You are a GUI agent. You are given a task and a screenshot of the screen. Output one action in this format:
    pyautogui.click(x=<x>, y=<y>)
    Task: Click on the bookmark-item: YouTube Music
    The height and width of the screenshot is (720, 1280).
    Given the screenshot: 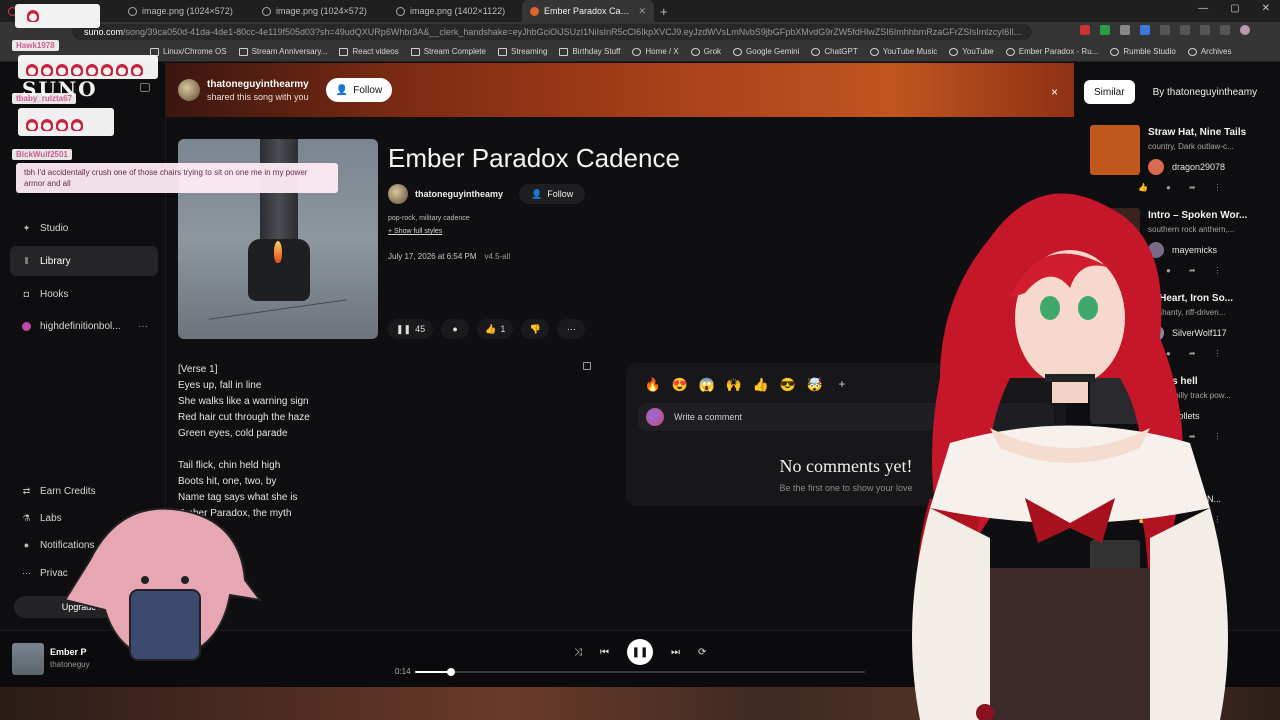 What is the action you would take?
    pyautogui.click(x=903, y=51)
    